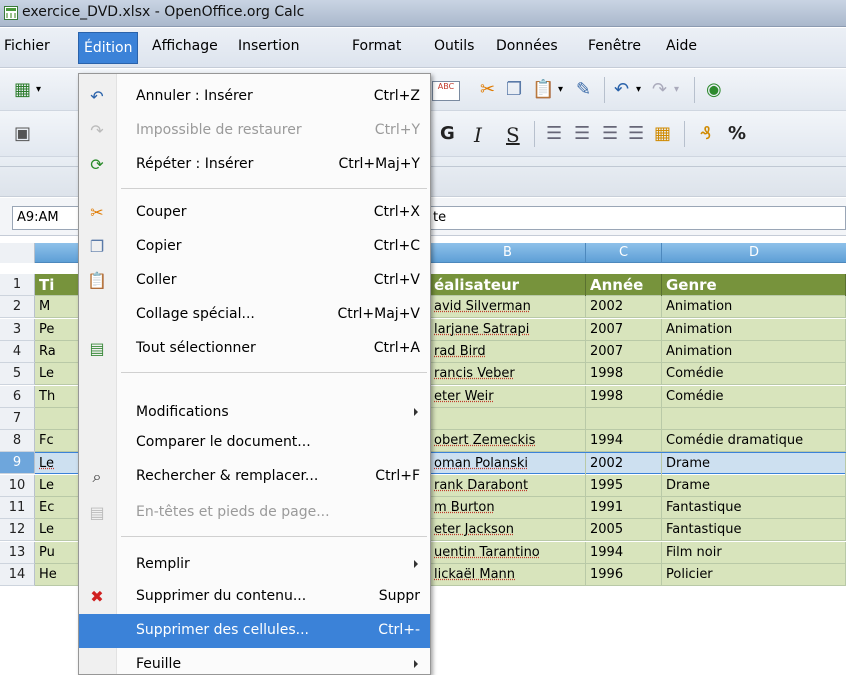  Describe the element at coordinates (621, 90) in the screenshot. I see `undo-toolbar-icon: ↶` at that location.